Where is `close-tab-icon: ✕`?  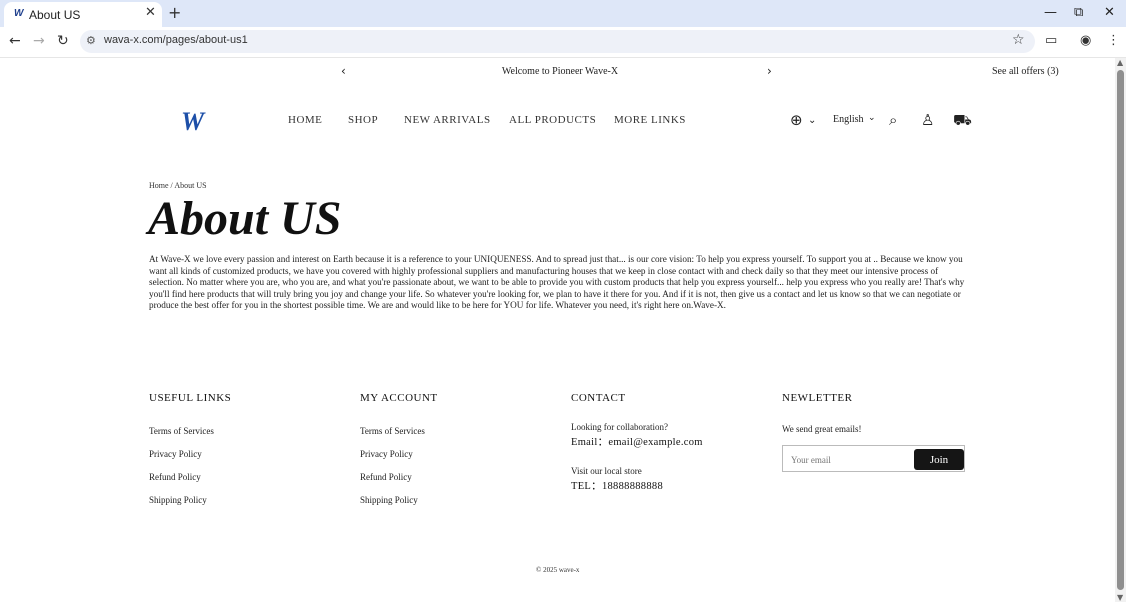
close-tab-icon: ✕ is located at coordinates (150, 12).